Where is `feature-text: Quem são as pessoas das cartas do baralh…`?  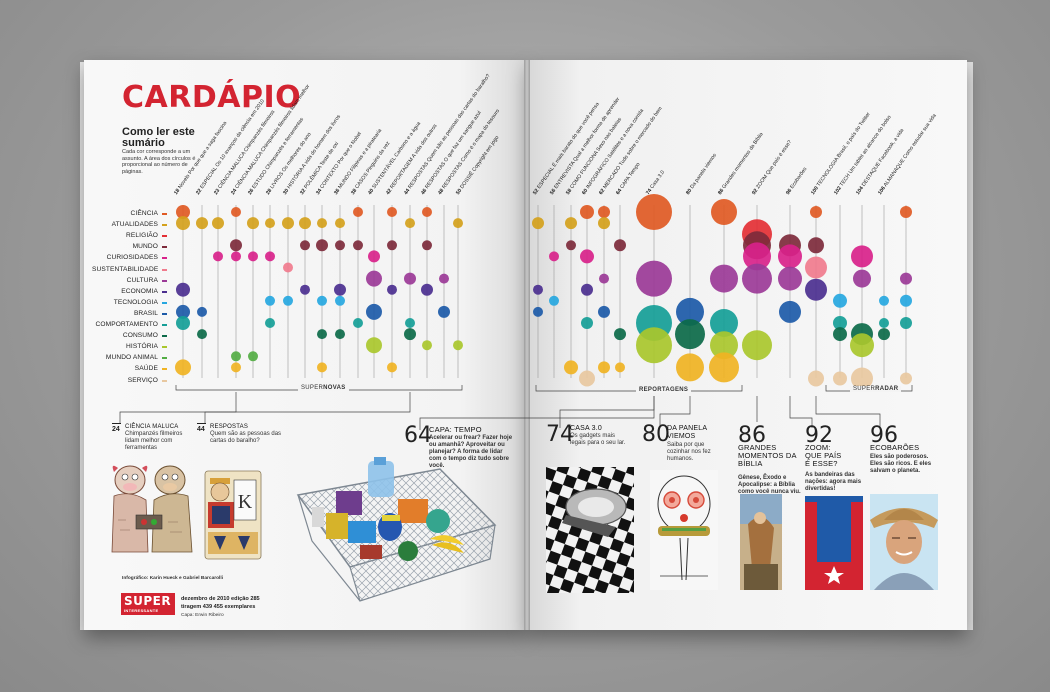
feature-text: Quem são as pessoas das cartas do baralh… is located at coordinates (246, 437).